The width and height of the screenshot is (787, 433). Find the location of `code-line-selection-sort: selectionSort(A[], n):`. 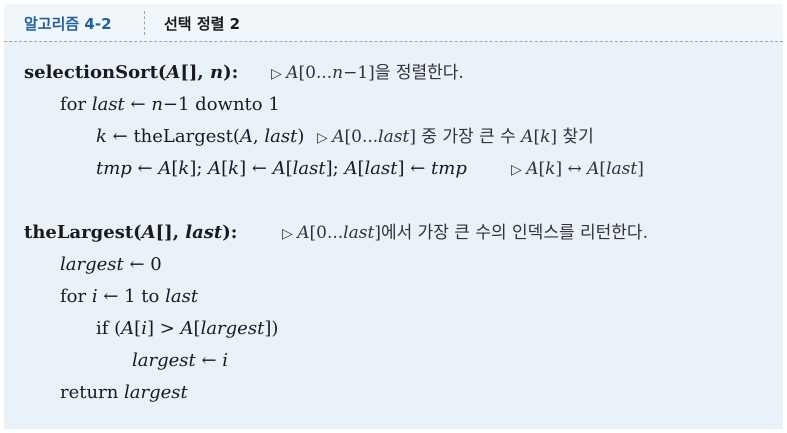

code-line-selection-sort: selectionSort(A[], n): is located at coordinates (131, 73).